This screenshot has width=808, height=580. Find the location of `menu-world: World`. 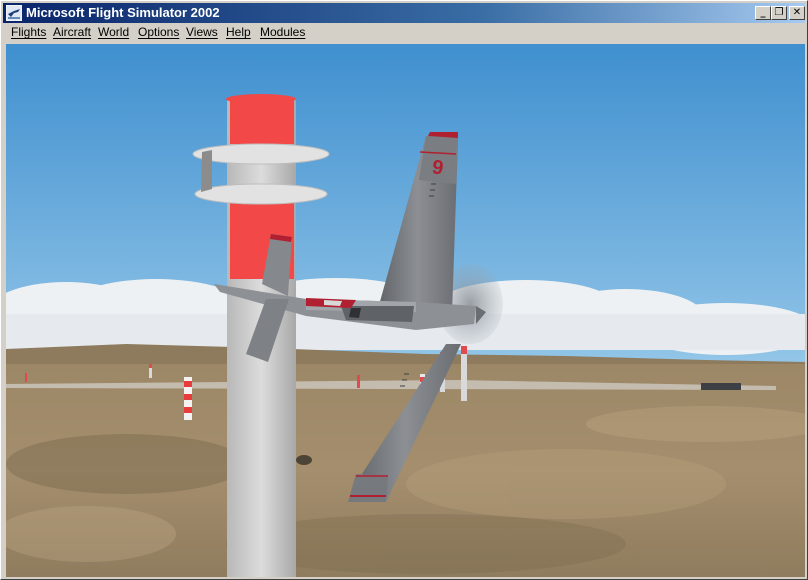

menu-world: World is located at coordinates (113, 32).